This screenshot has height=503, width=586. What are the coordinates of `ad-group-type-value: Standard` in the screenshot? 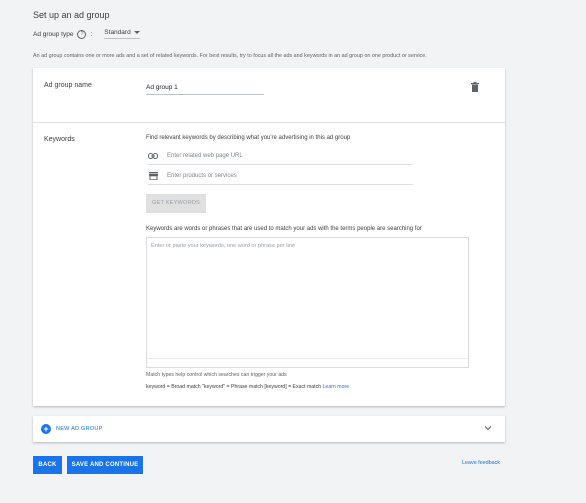 It's located at (117, 32).